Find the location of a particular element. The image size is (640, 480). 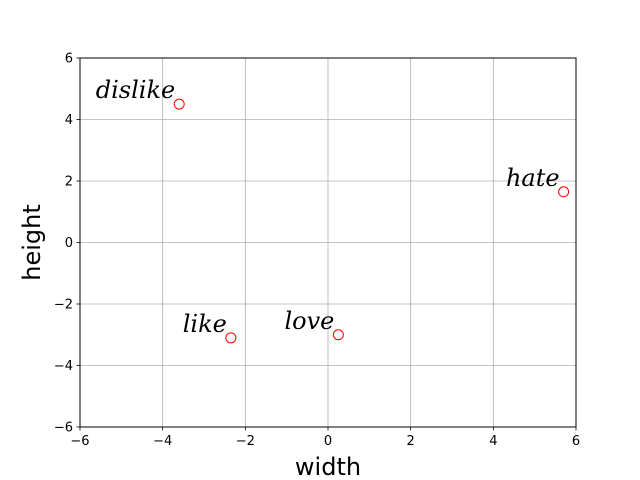

y-tick-label: 2 is located at coordinates (69, 182).